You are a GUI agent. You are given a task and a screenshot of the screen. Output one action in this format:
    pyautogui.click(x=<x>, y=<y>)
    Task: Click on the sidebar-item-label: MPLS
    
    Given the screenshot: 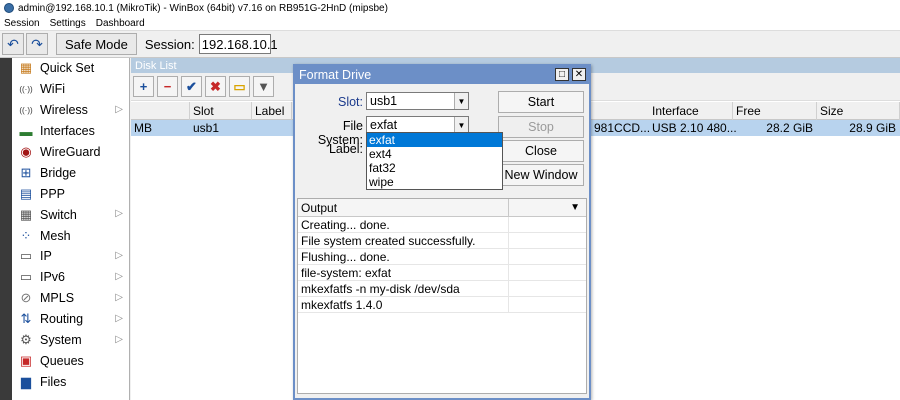 What is the action you would take?
    pyautogui.click(x=57, y=298)
    